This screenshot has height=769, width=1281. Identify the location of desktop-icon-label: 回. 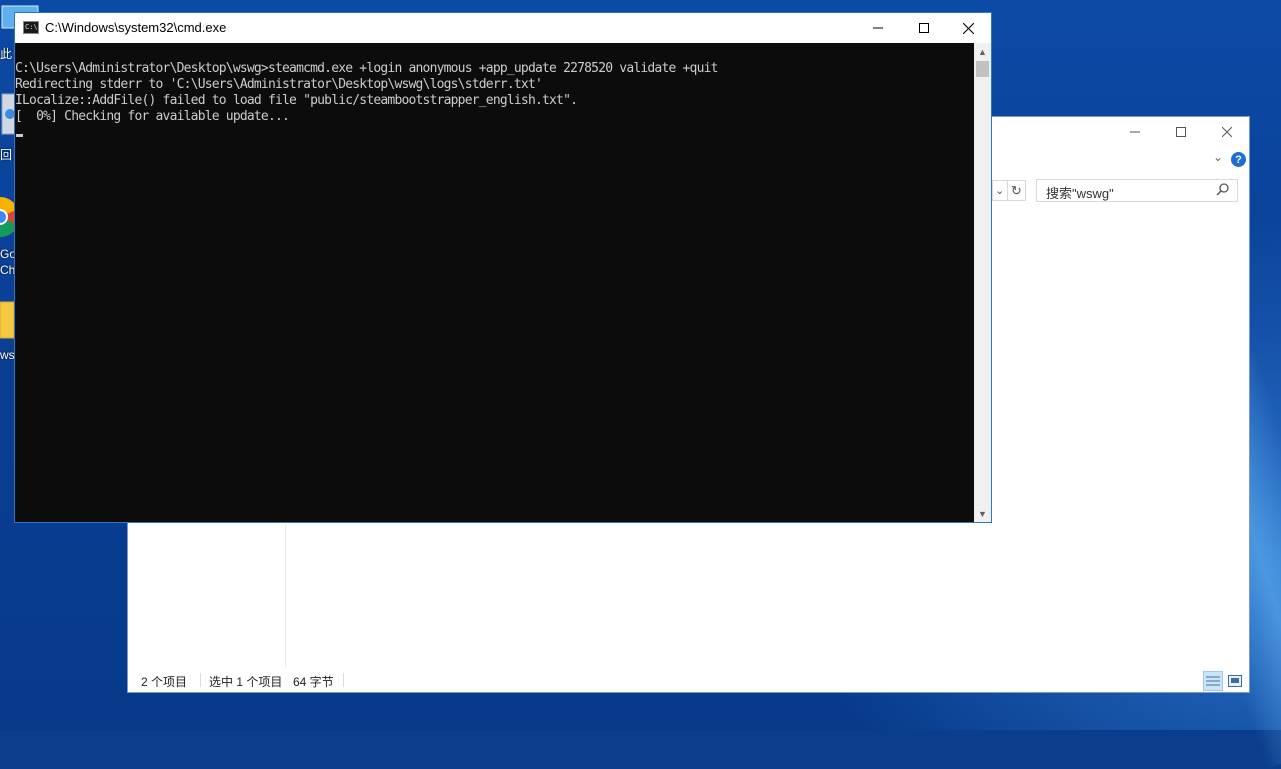
(6, 155).